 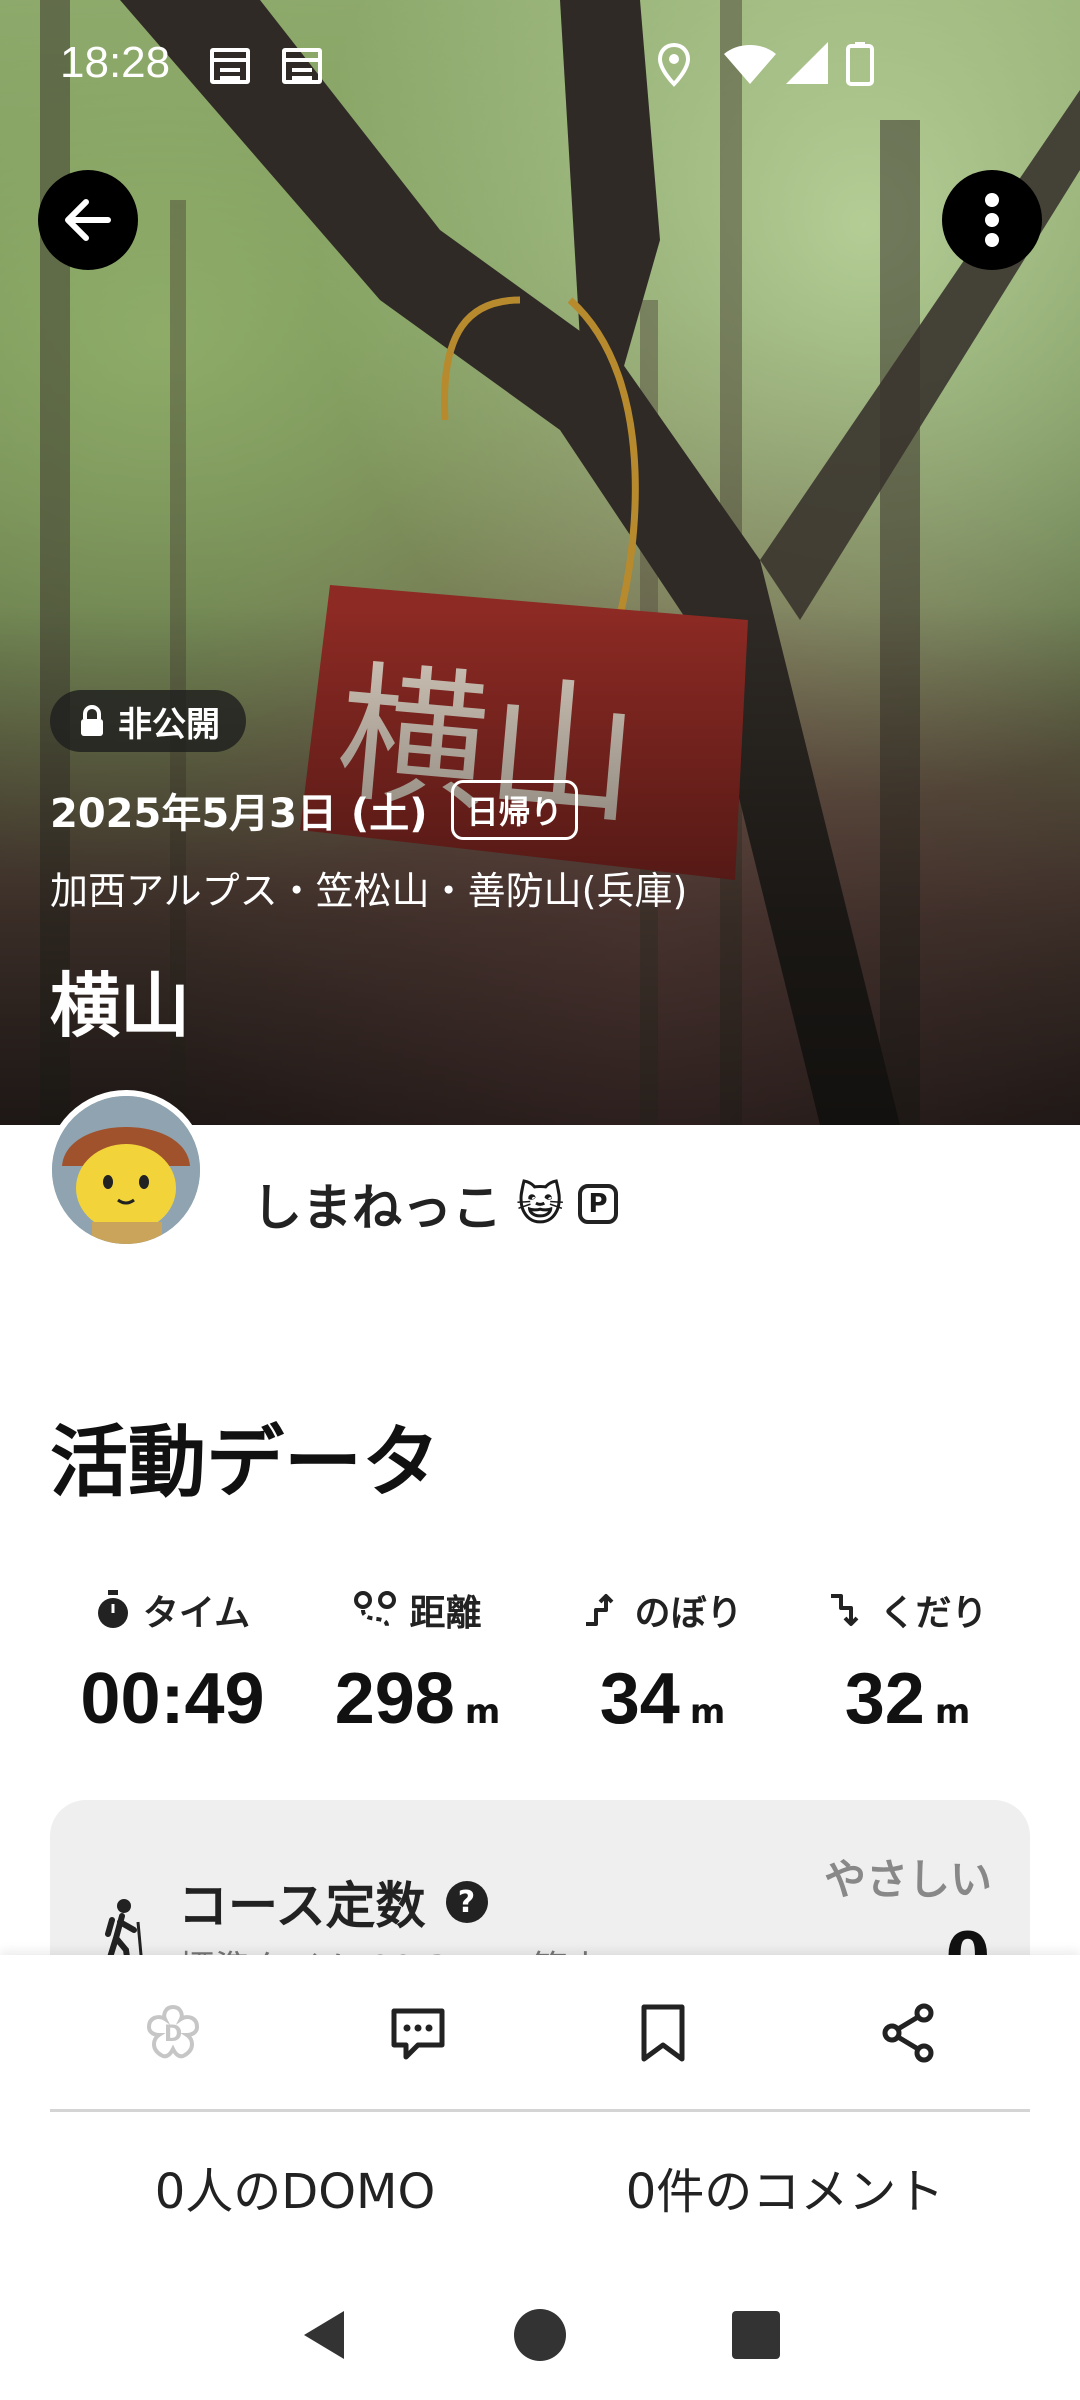 What do you see at coordinates (196, 1613) in the screenshot?
I see `stat-label: タイム` at bounding box center [196, 1613].